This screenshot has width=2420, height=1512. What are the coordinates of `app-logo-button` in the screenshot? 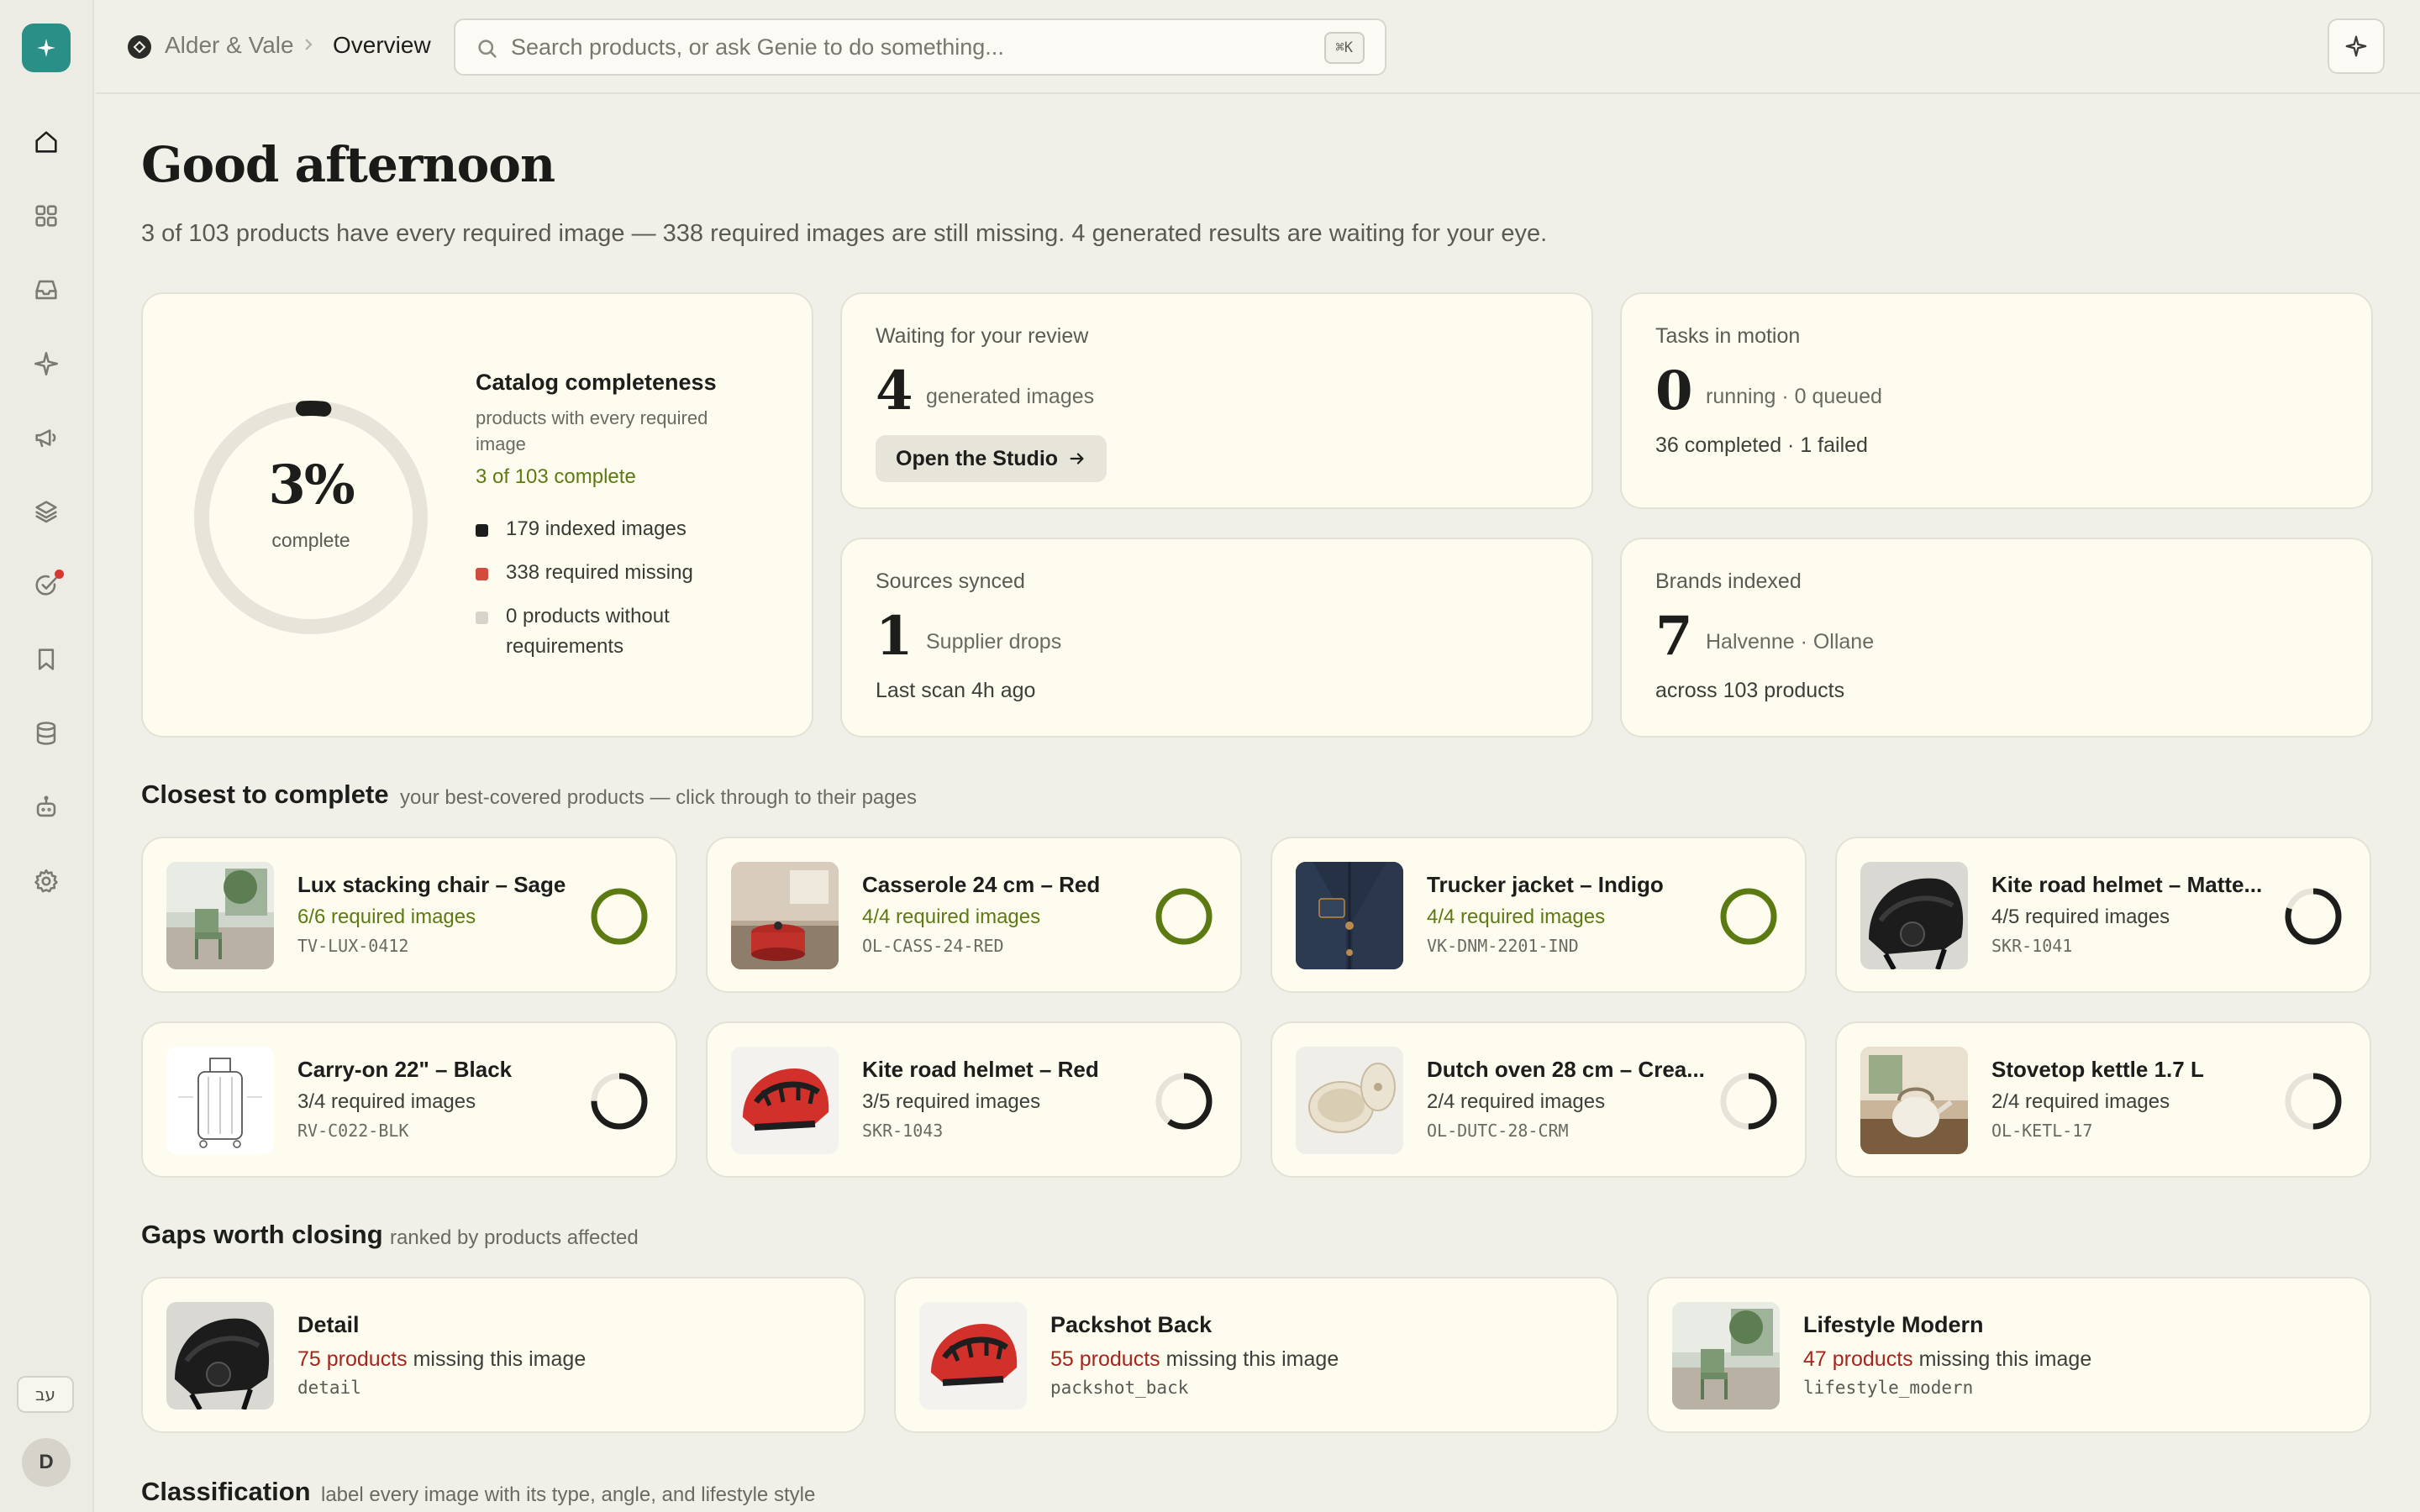 It's located at (46, 48).